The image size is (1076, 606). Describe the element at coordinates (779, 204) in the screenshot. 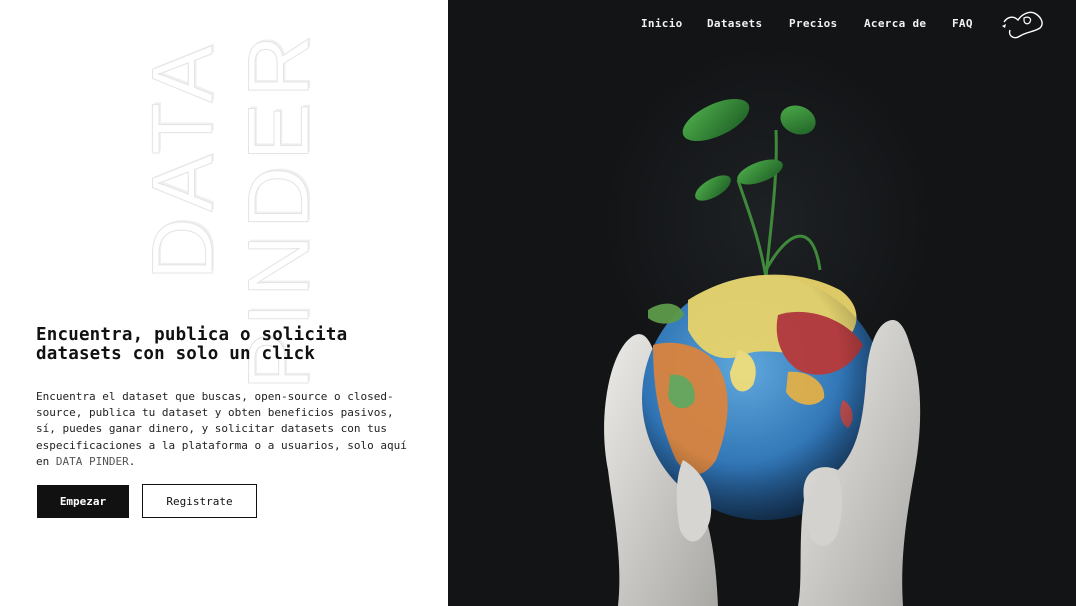

I see `plant` at that location.